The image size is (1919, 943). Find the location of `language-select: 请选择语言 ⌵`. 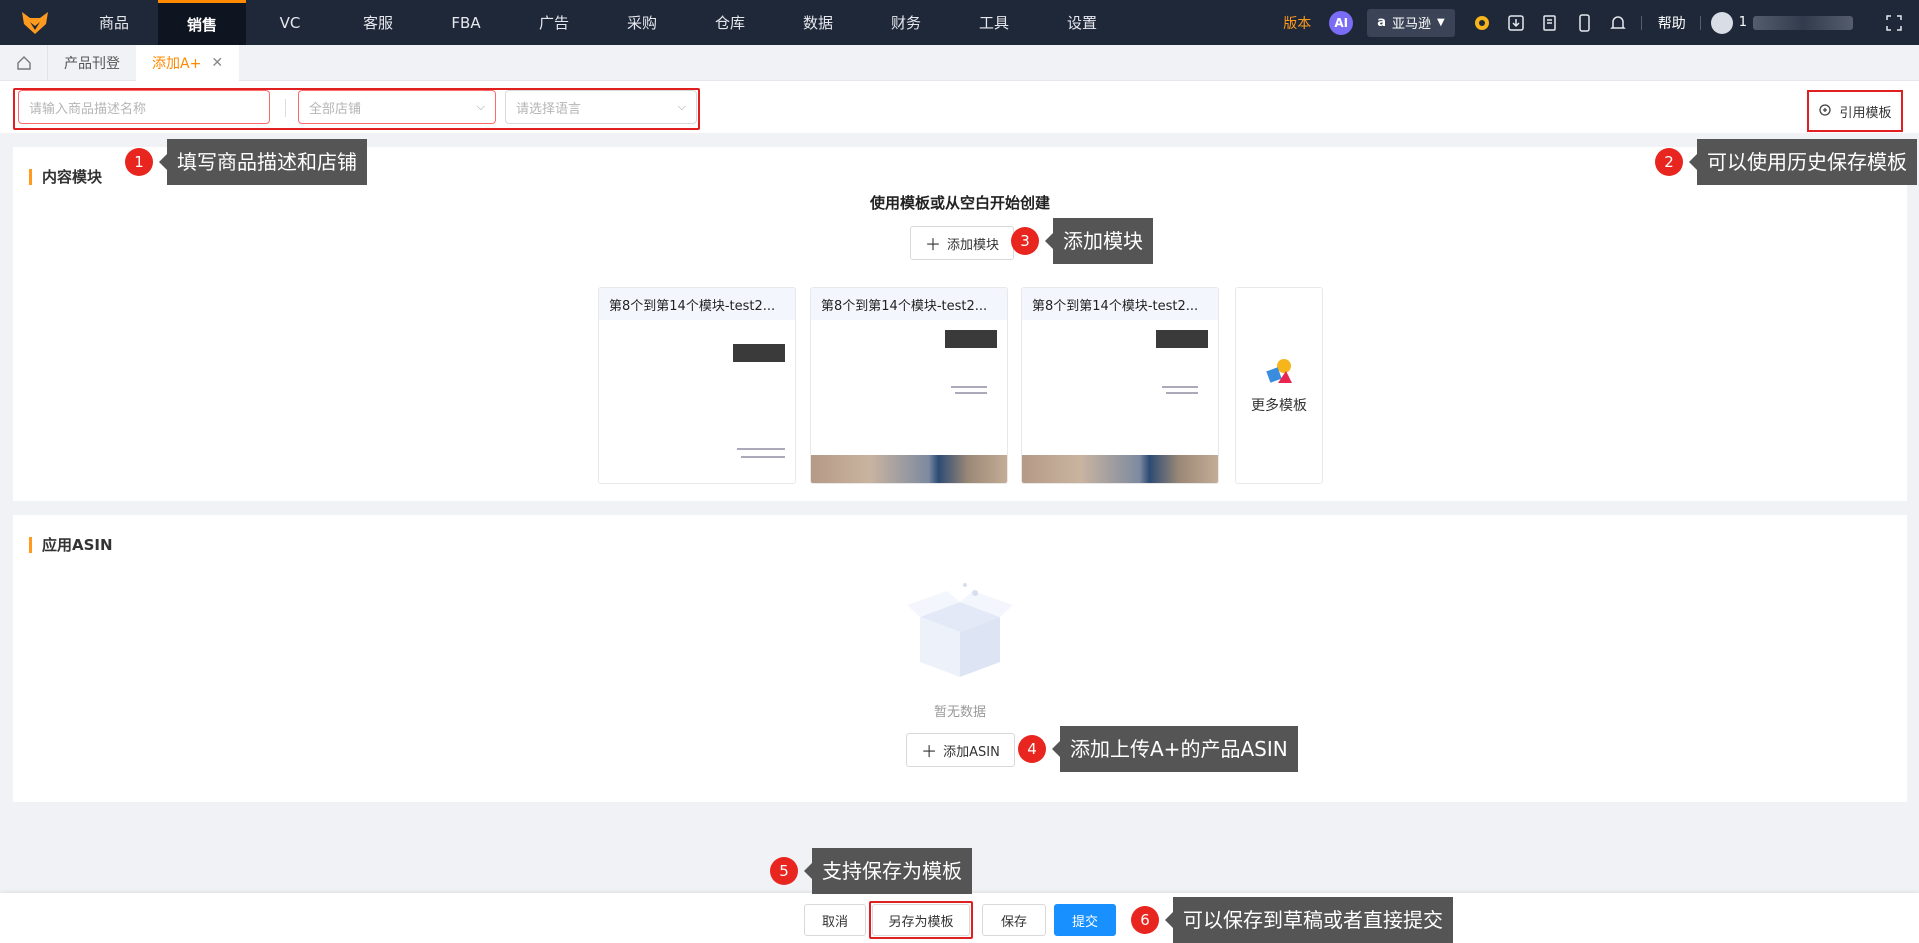

language-select: 请选择语言 ⌵ is located at coordinates (601, 107).